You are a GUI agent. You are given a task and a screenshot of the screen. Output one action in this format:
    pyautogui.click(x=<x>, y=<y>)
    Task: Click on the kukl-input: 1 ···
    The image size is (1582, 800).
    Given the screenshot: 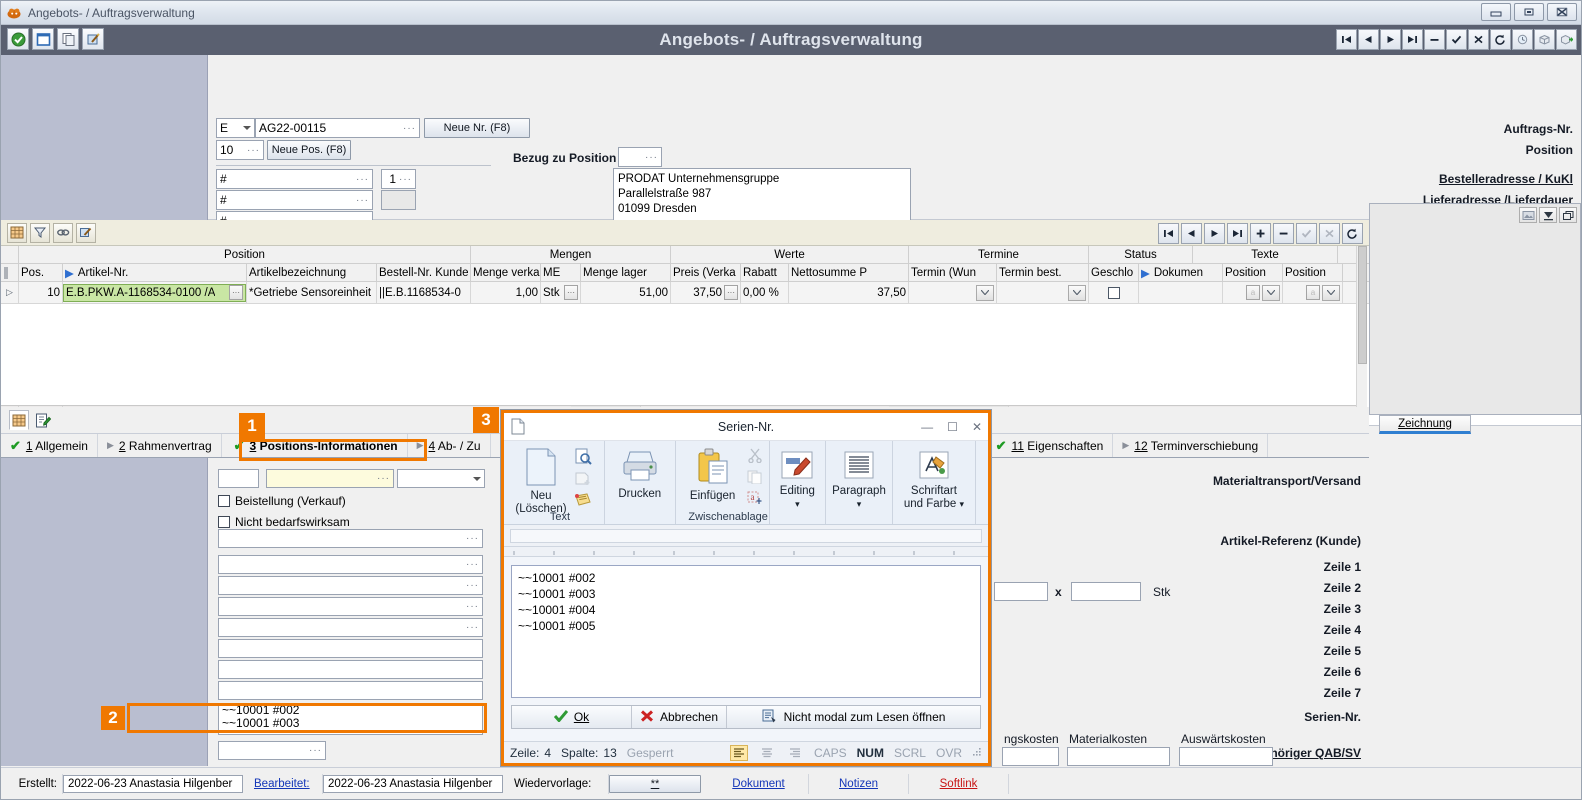 What is the action you would take?
    pyautogui.click(x=398, y=179)
    